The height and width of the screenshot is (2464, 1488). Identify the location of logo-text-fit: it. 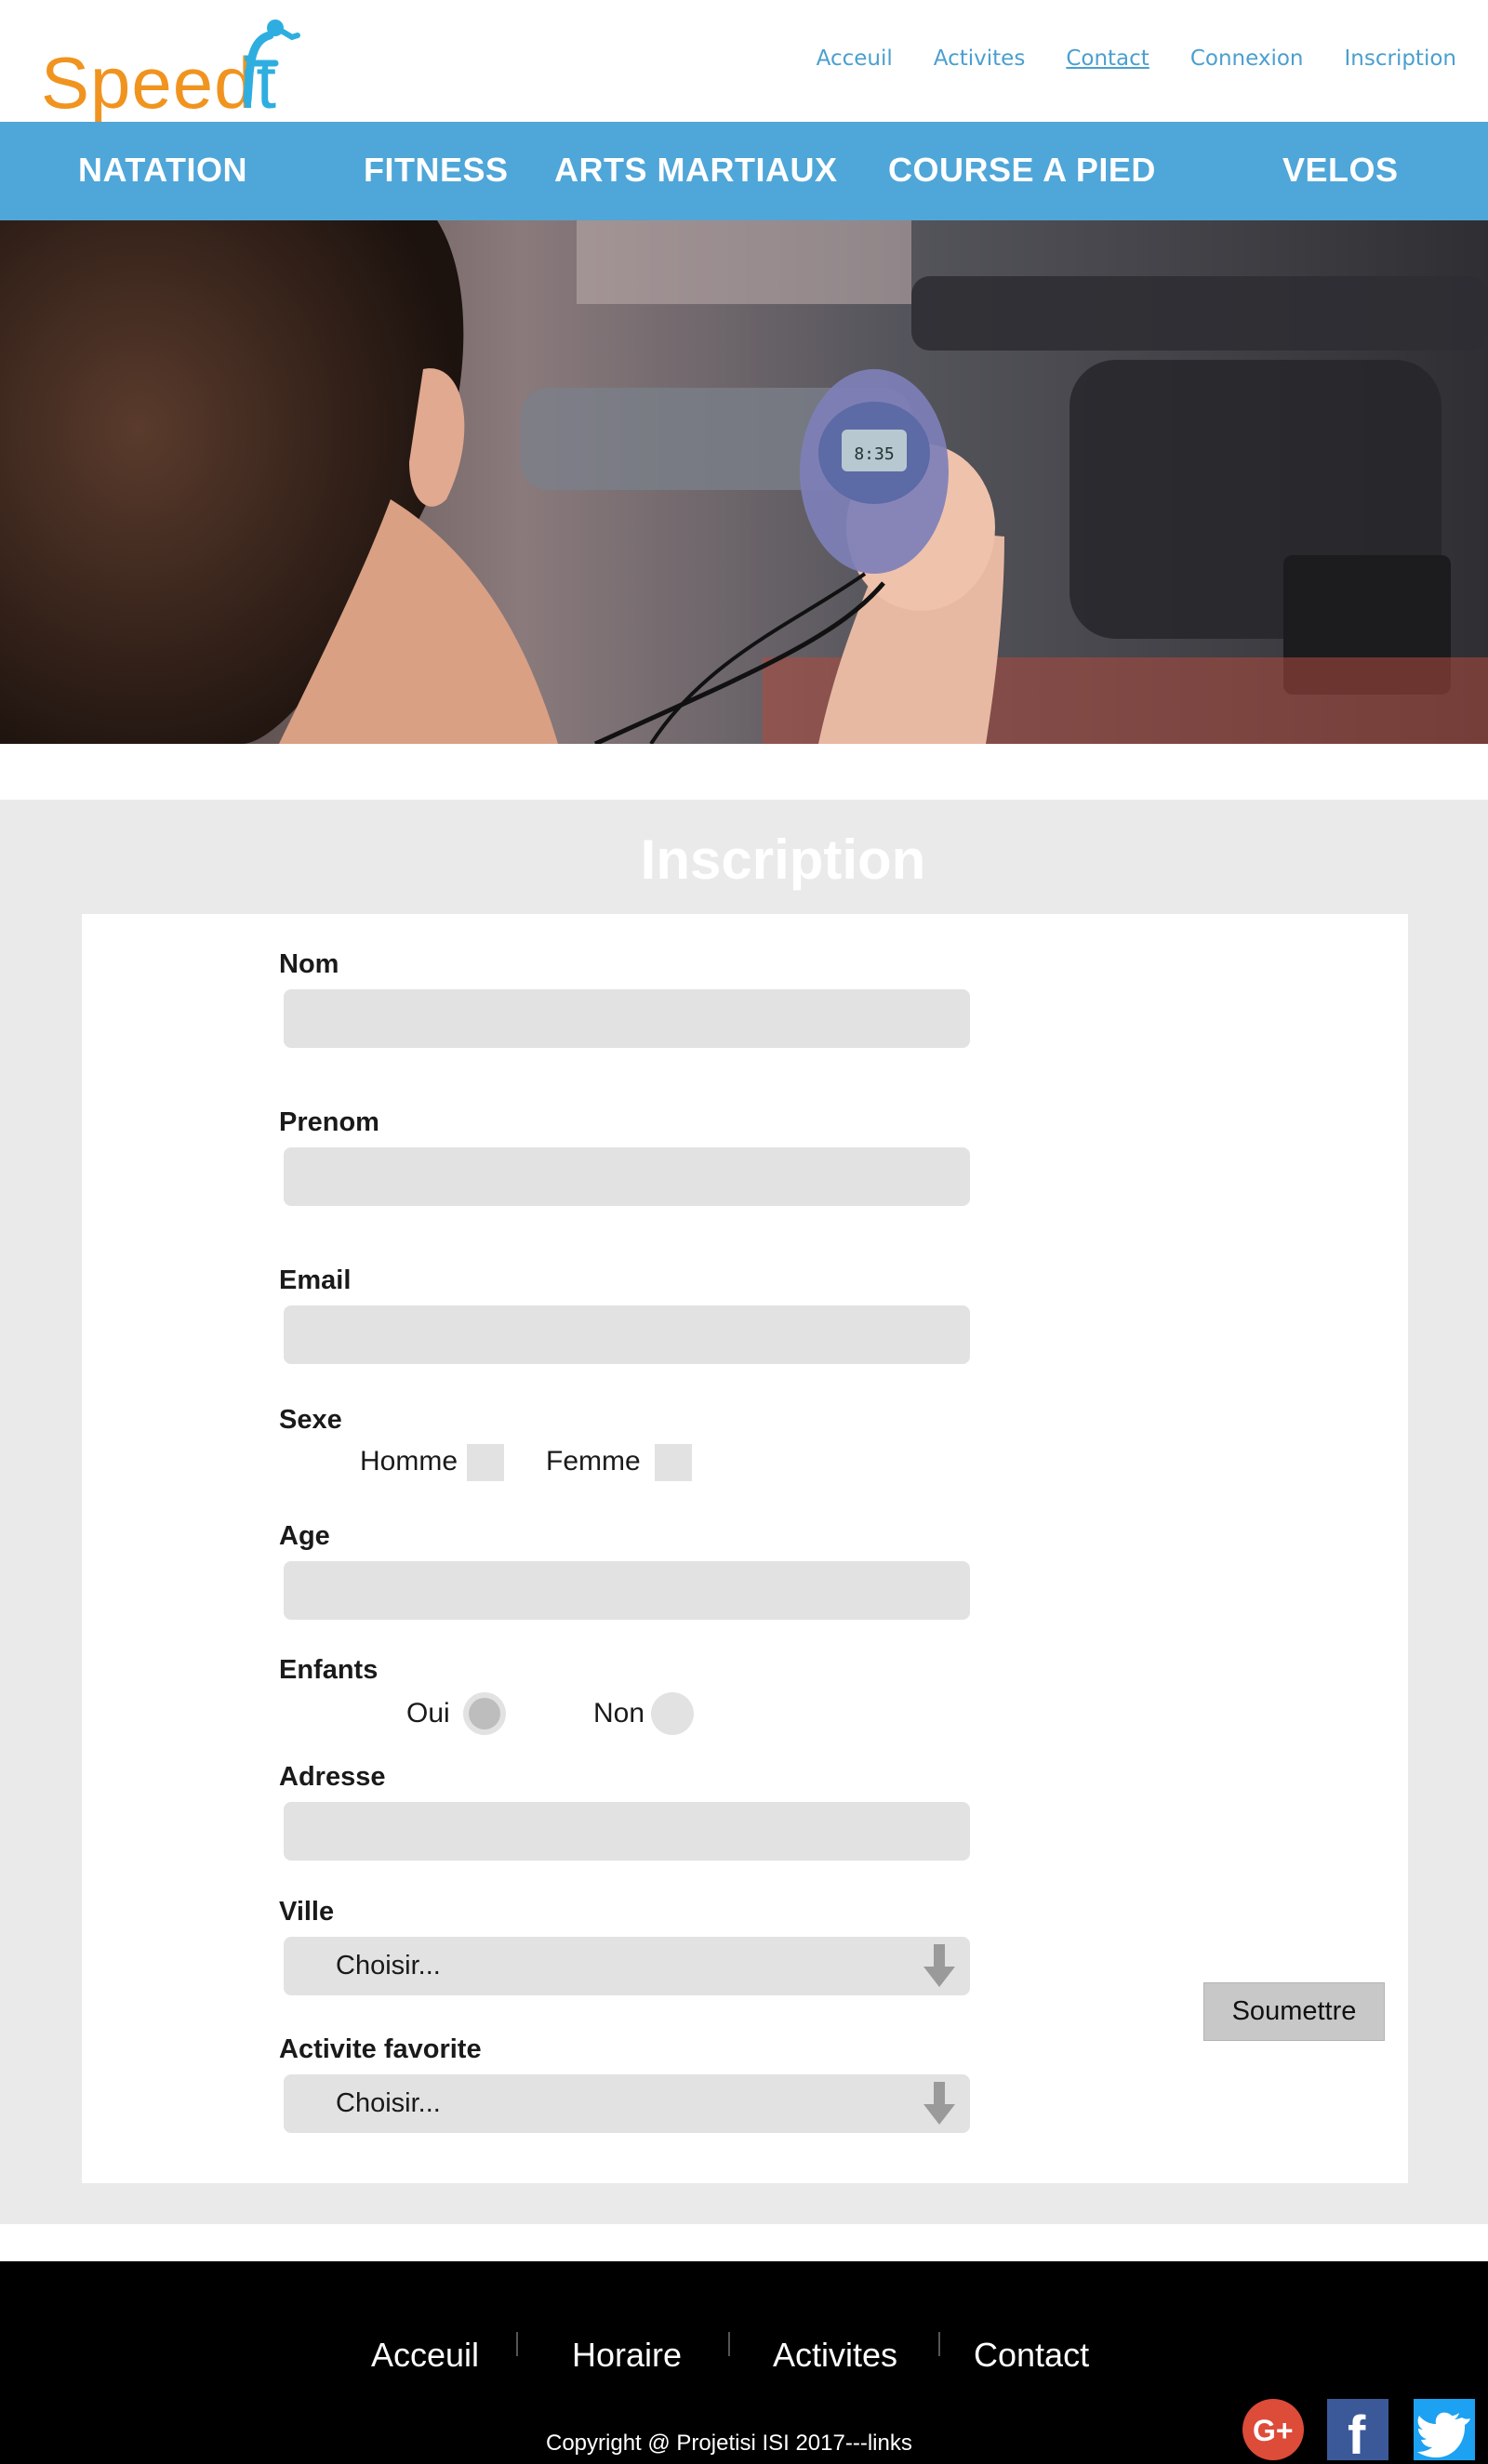
(258, 83).